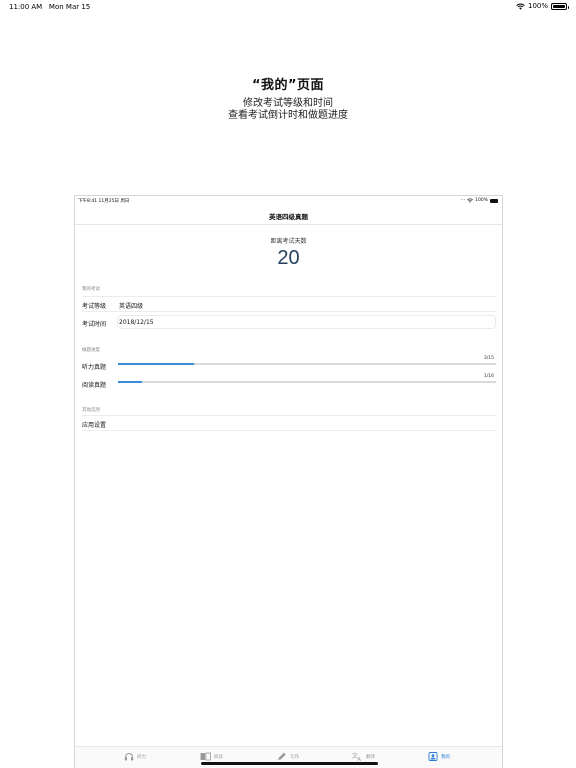 Image resolution: width=576 pixels, height=768 pixels. What do you see at coordinates (94, 367) in the screenshot?
I see `listening-label: 听力真题` at bounding box center [94, 367].